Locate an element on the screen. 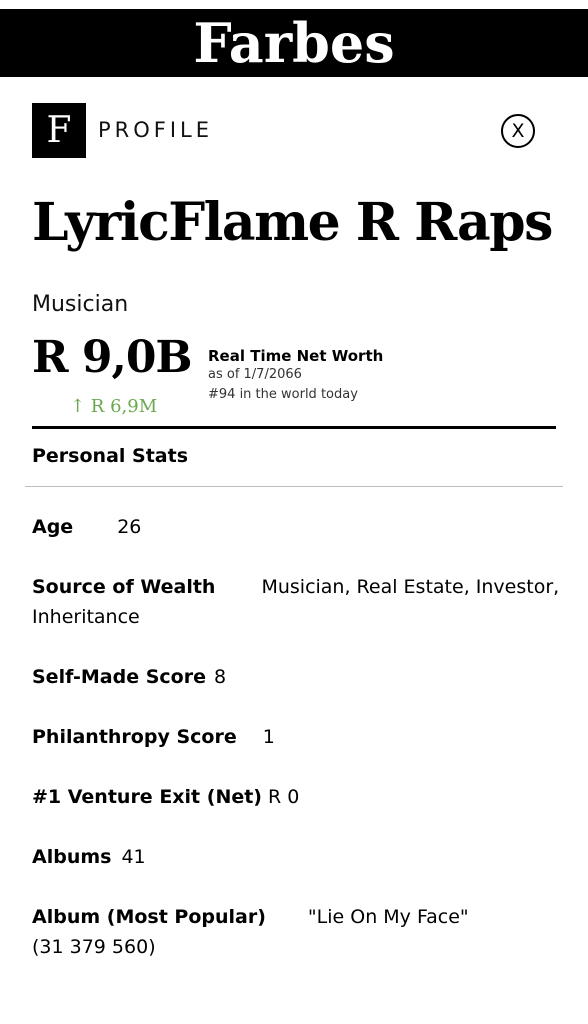 Image resolution: width=588 pixels, height=1024 pixels. stat-venture-exit: #1 Venture Exit (Net) R 0 is located at coordinates (297, 797).